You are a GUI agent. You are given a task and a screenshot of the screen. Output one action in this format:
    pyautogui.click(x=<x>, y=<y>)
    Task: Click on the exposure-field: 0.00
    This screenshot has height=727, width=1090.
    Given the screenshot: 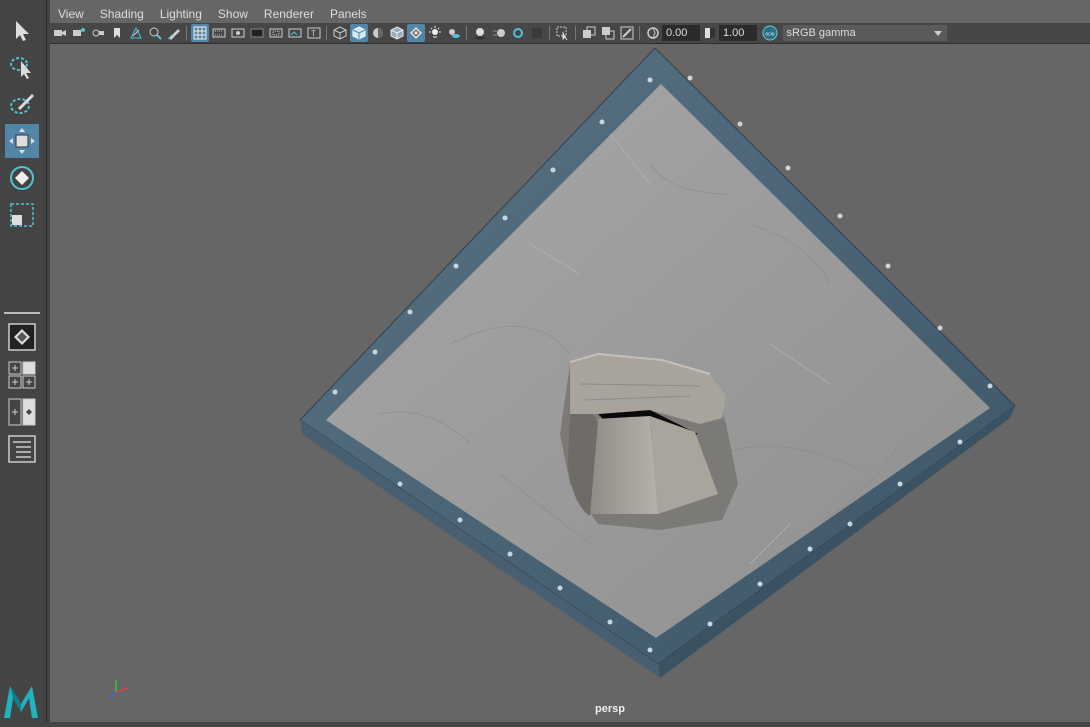 What is the action you would take?
    pyautogui.click(x=681, y=33)
    